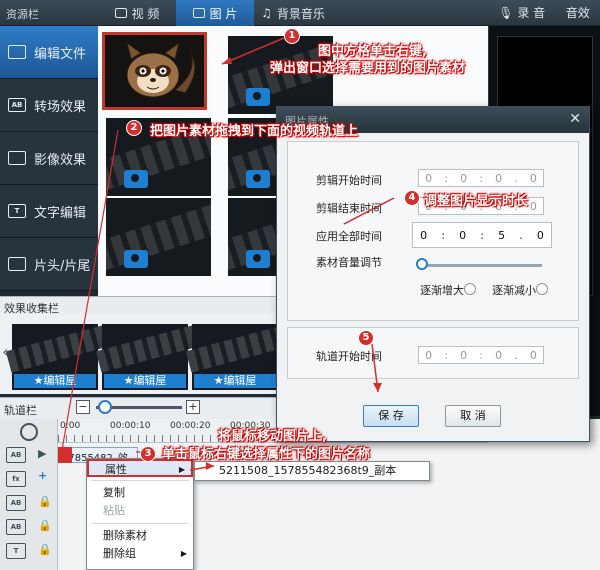 Image resolution: width=600 pixels, height=570 pixels. What do you see at coordinates (366, 338) in the screenshot?
I see `step-marker-5: 5` at bounding box center [366, 338].